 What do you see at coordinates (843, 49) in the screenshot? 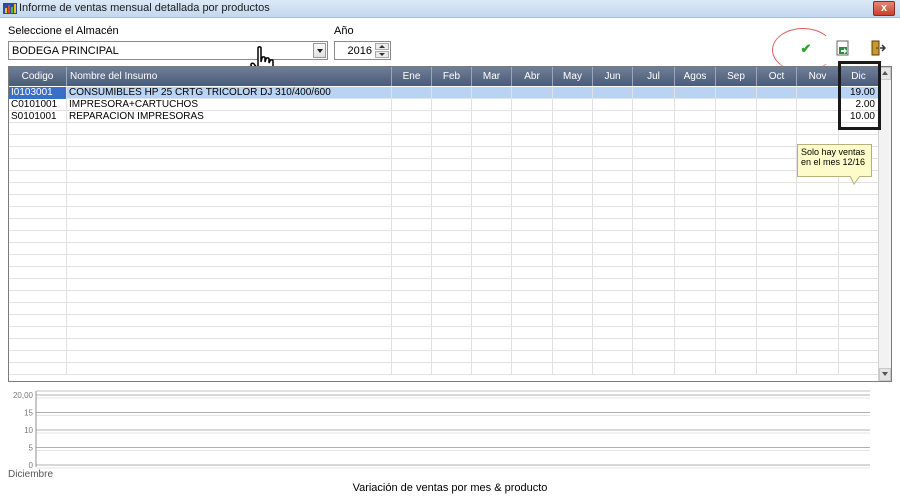
I see `export-button` at bounding box center [843, 49].